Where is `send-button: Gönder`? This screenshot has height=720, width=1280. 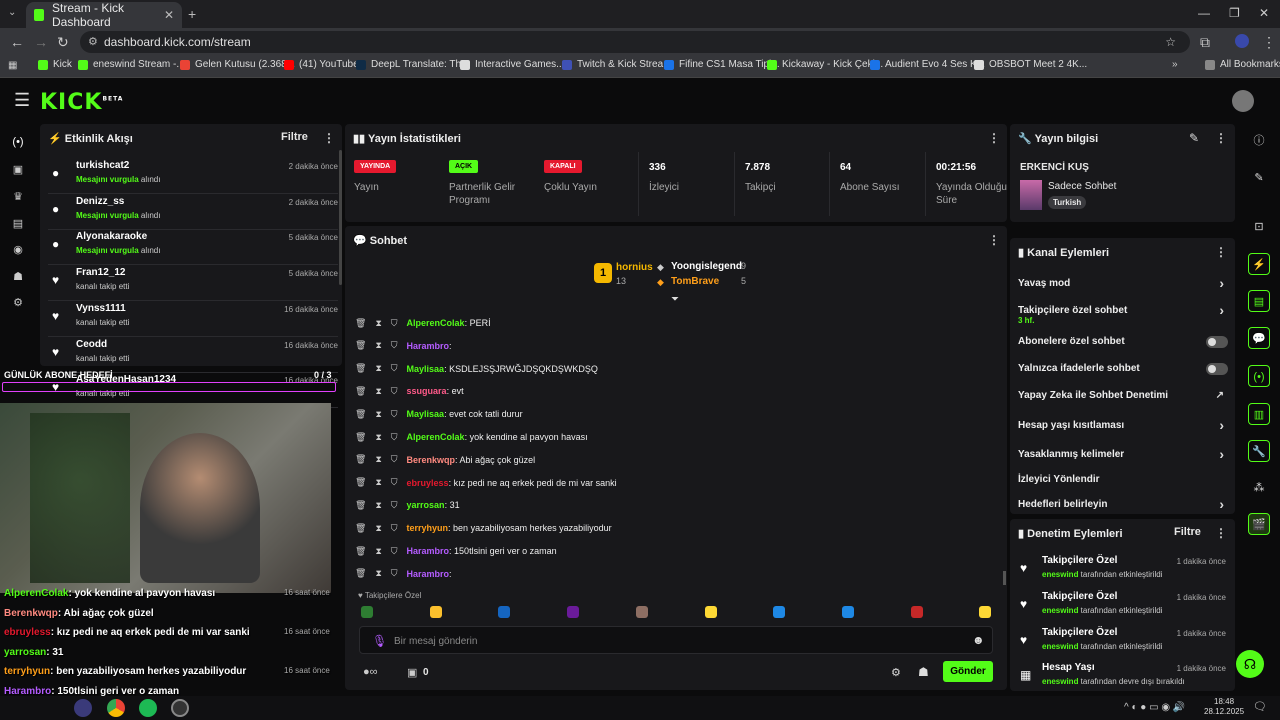
send-button: Gönder is located at coordinates (968, 671).